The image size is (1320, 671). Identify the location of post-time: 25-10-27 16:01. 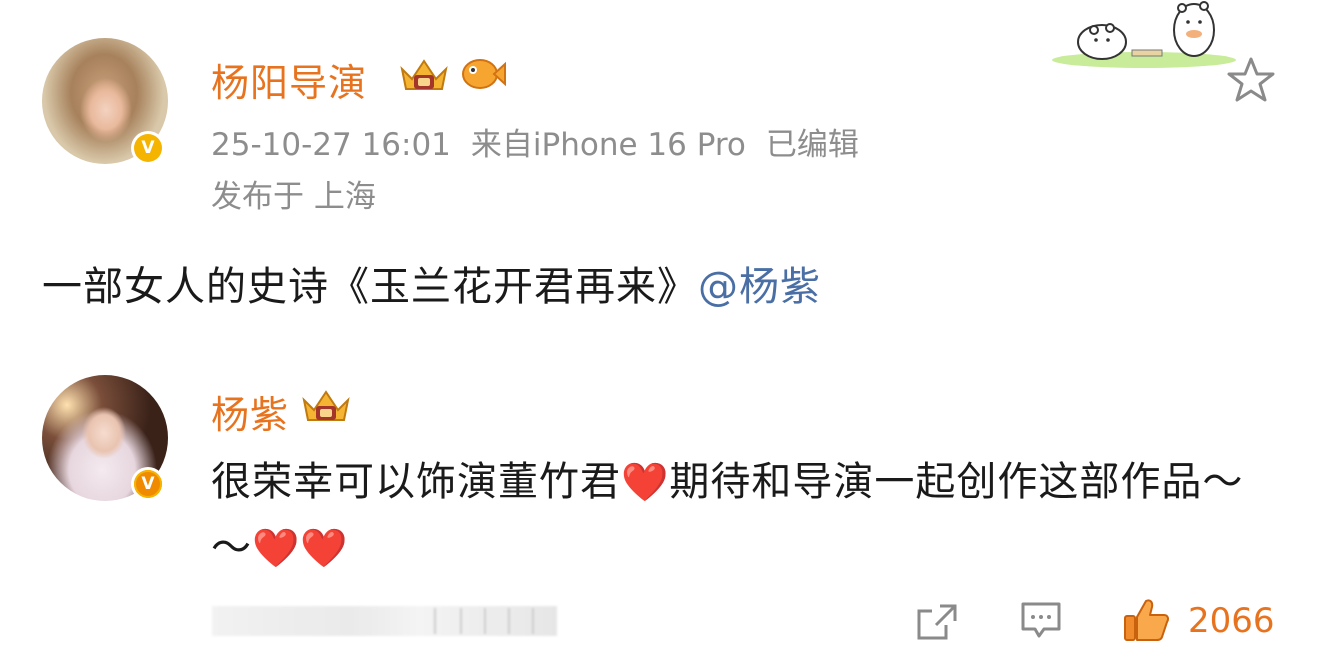
(331, 145).